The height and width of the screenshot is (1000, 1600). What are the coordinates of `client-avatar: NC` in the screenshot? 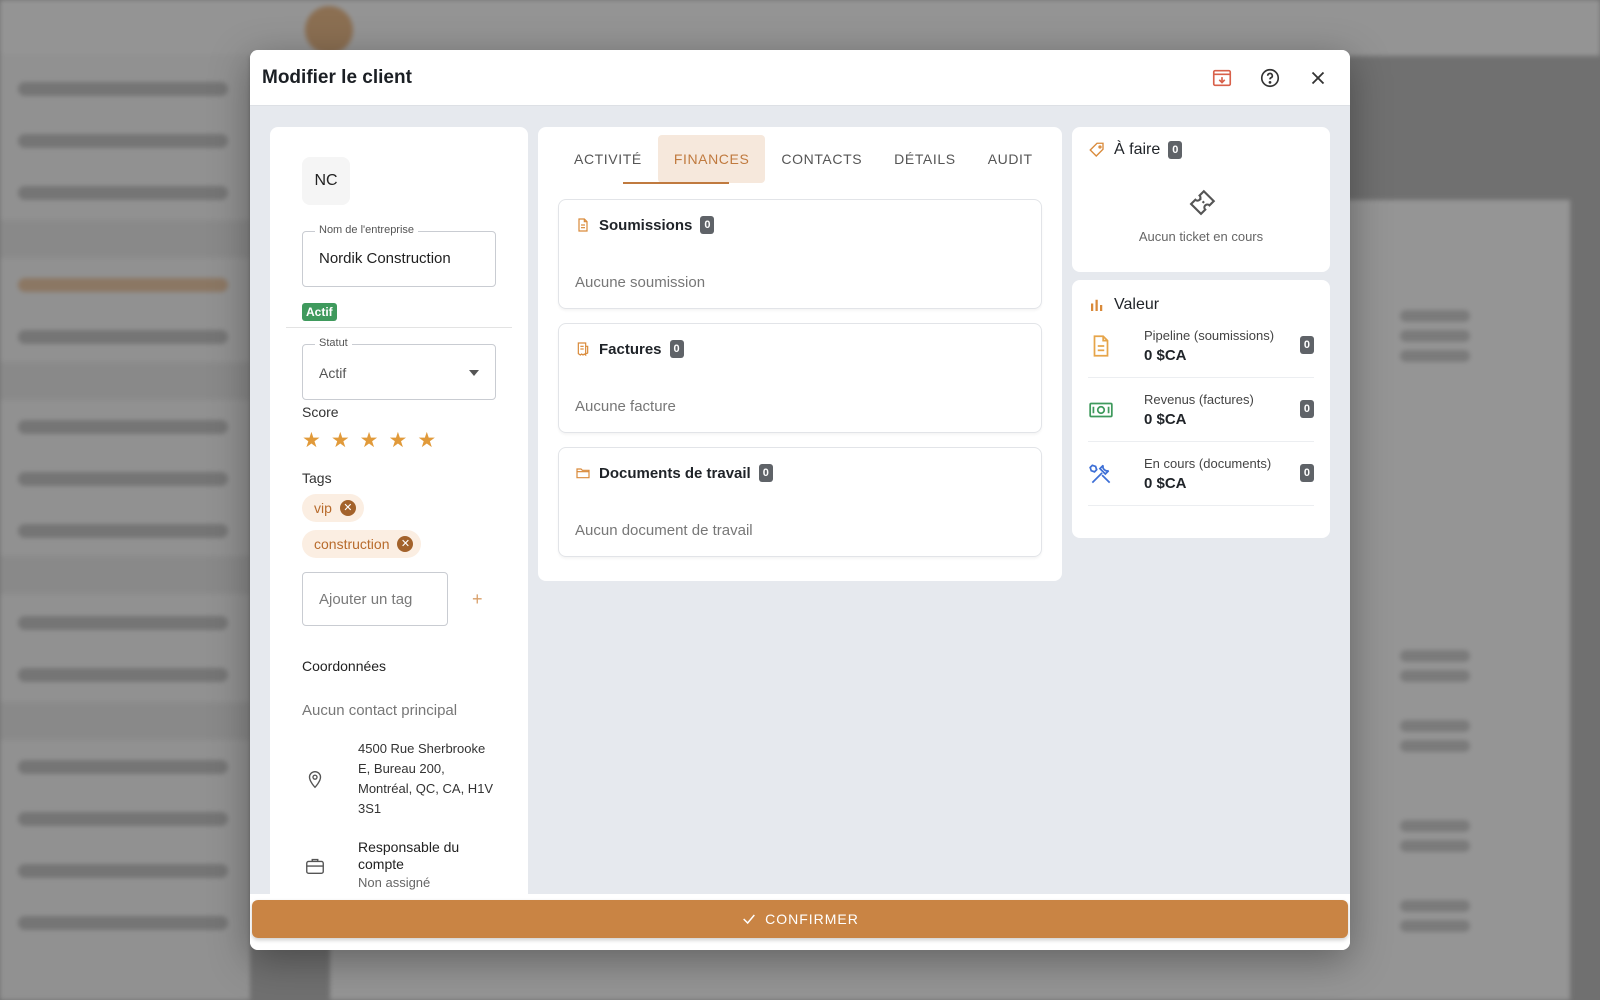 It's located at (326, 181).